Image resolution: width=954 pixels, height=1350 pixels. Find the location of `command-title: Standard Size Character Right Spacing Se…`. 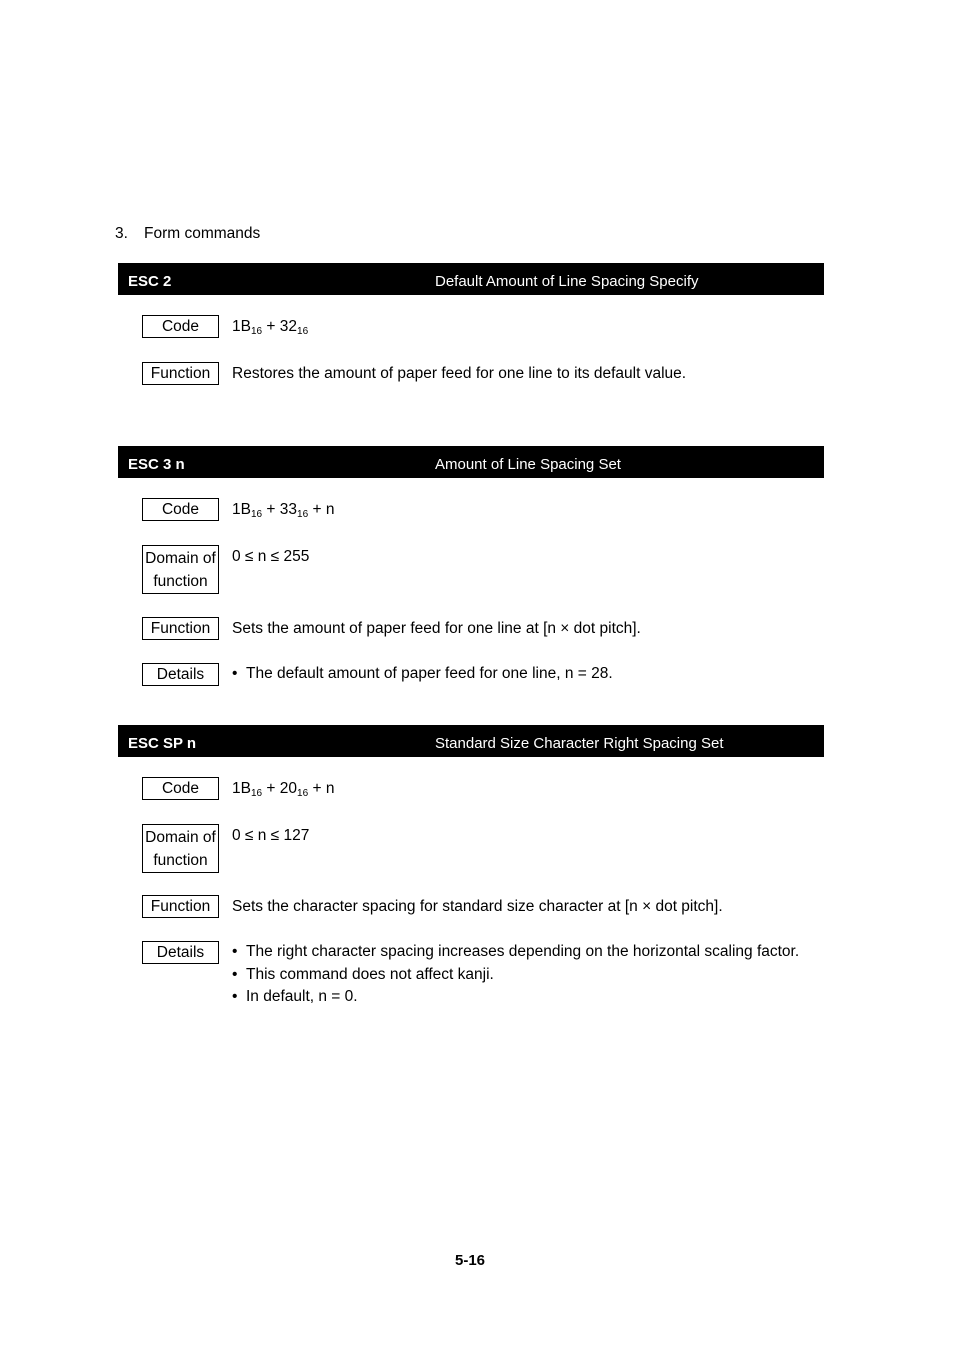

command-title: Standard Size Character Right Spacing Se… is located at coordinates (579, 743).